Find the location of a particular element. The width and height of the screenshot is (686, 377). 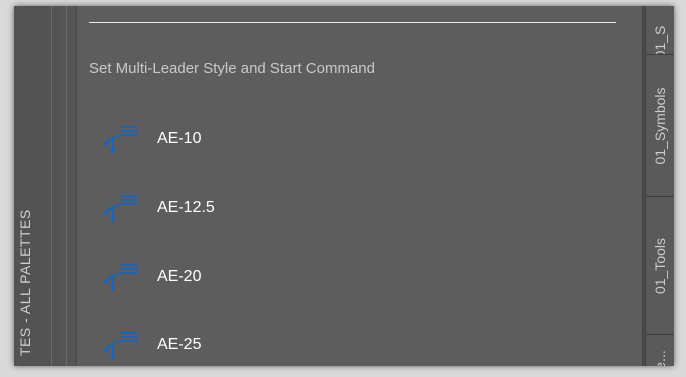

tool-label: AE-20 is located at coordinates (179, 276).